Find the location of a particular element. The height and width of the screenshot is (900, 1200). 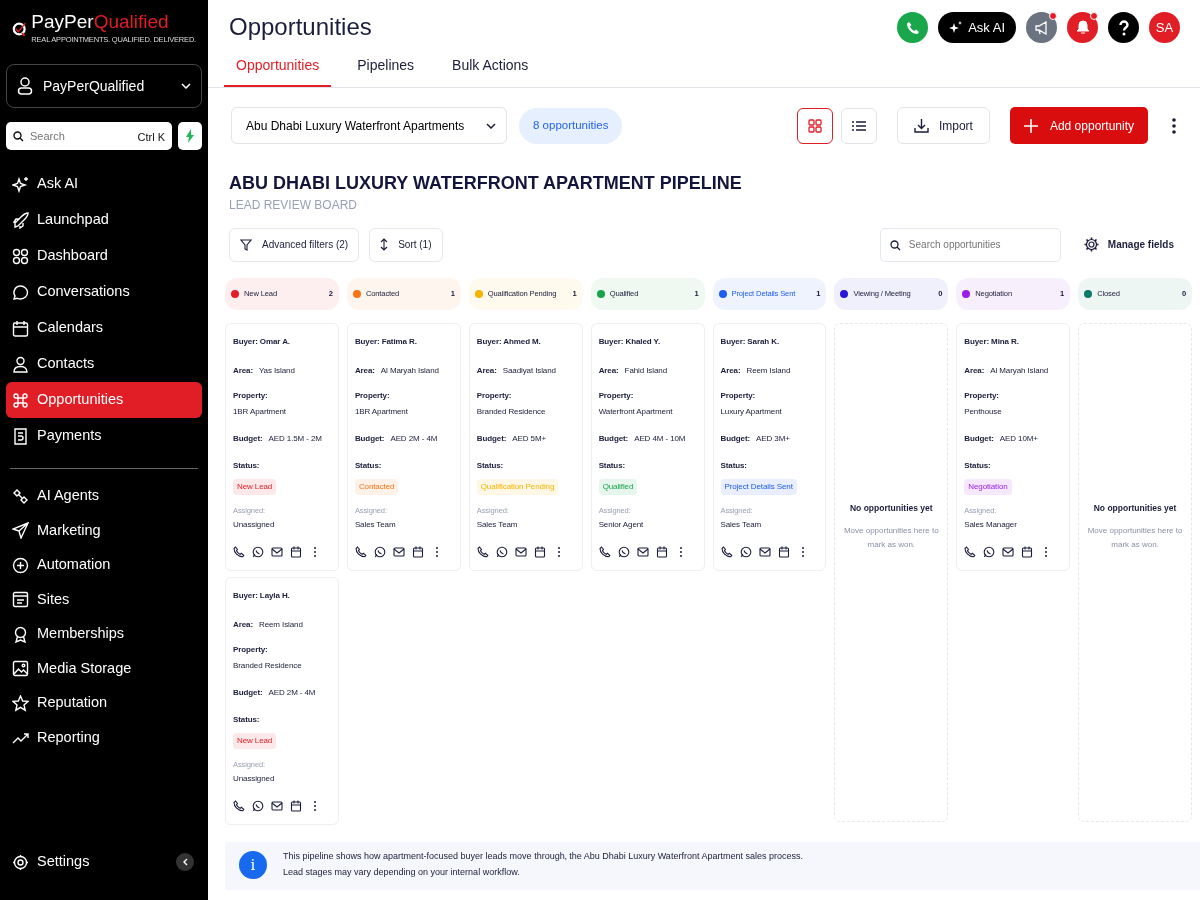

account-select: PayPerQualified is located at coordinates (104, 86).